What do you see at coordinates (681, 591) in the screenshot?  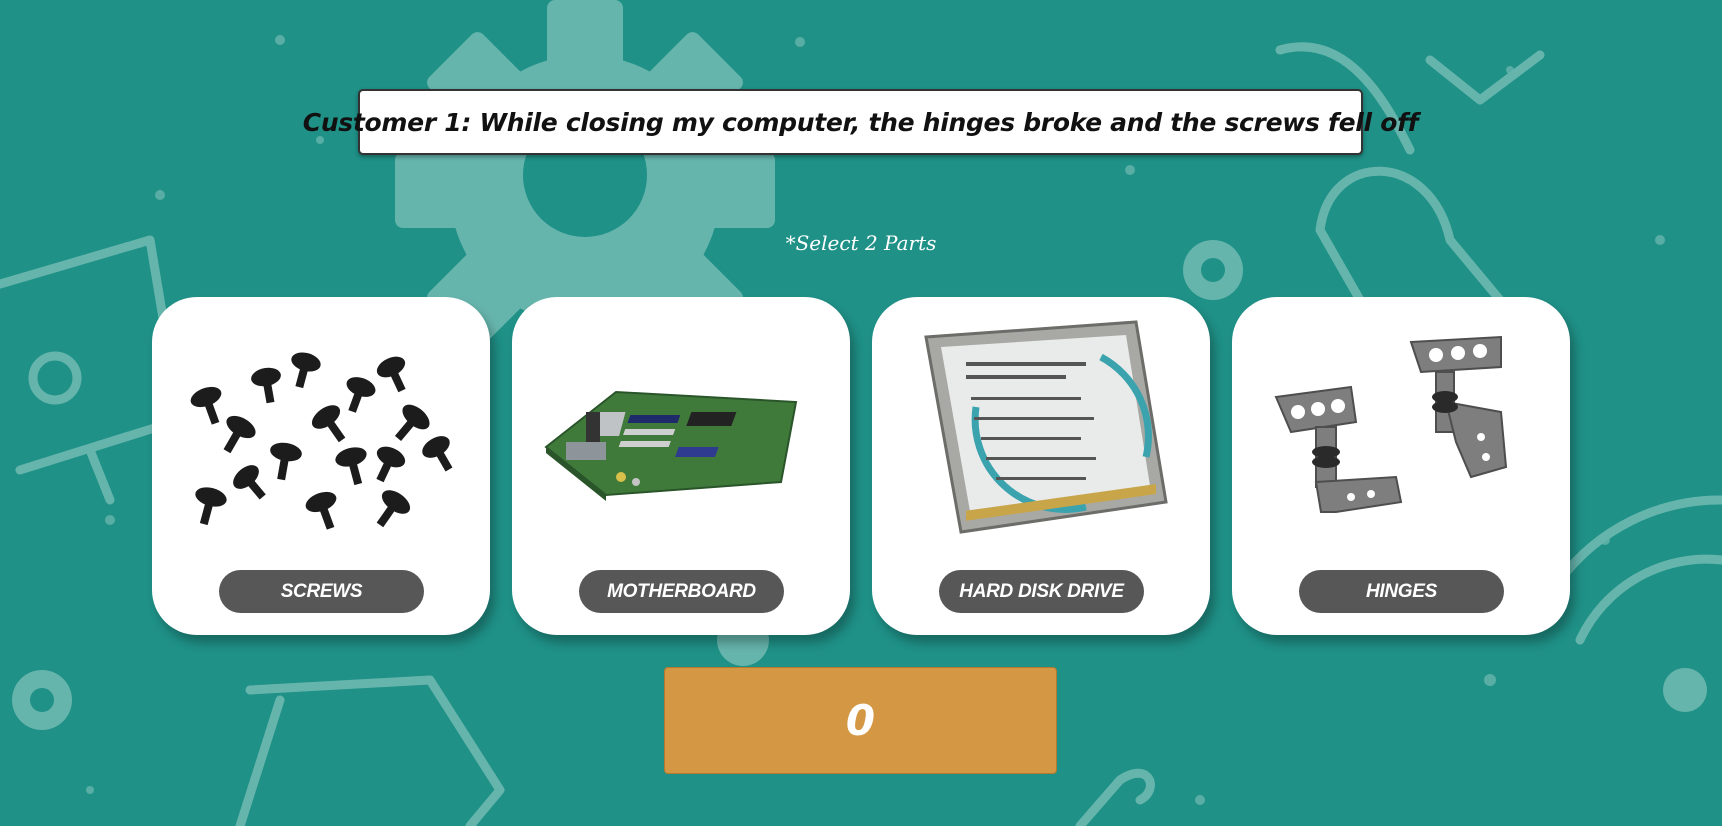 I see `part-label-motherboard: MOTHERBOARD` at bounding box center [681, 591].